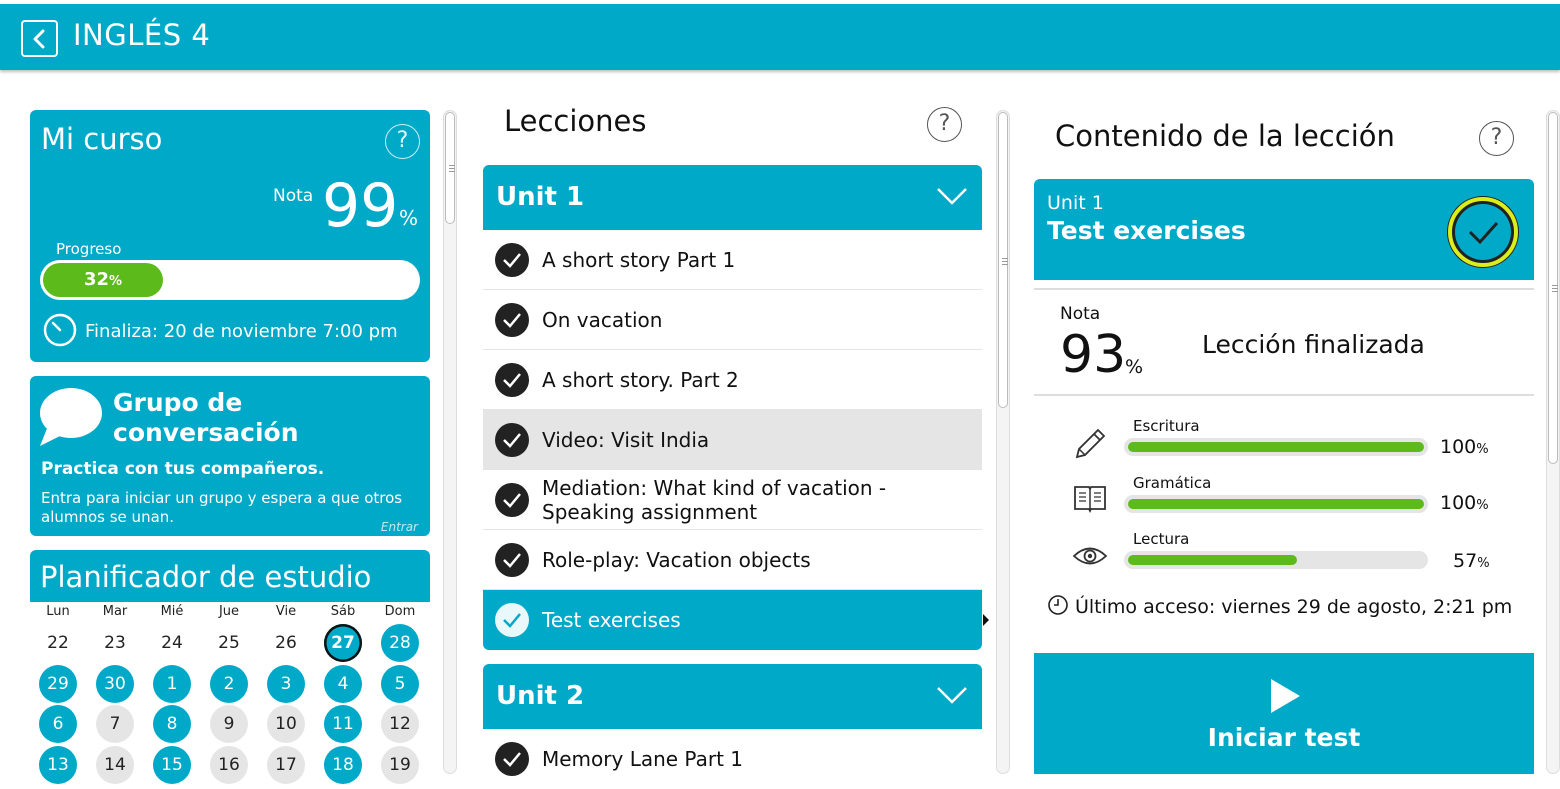 This screenshot has height=789, width=1560. What do you see at coordinates (1496, 138) in the screenshot?
I see `content-help-icon: ?` at bounding box center [1496, 138].